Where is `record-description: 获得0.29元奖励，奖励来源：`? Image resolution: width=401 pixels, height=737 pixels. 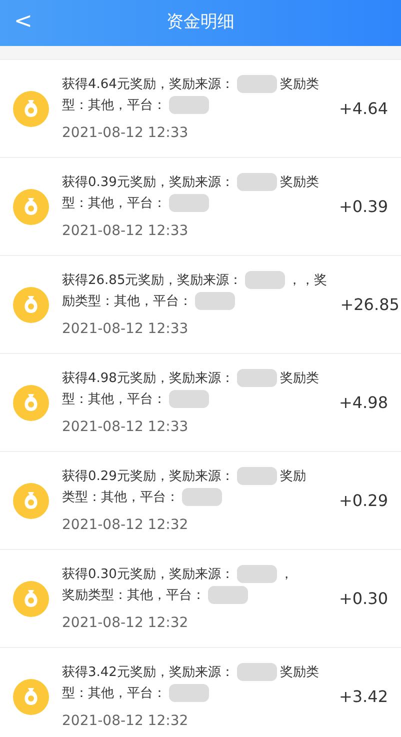
record-description: 获得0.29元奖励，奖励来源： is located at coordinates (148, 477).